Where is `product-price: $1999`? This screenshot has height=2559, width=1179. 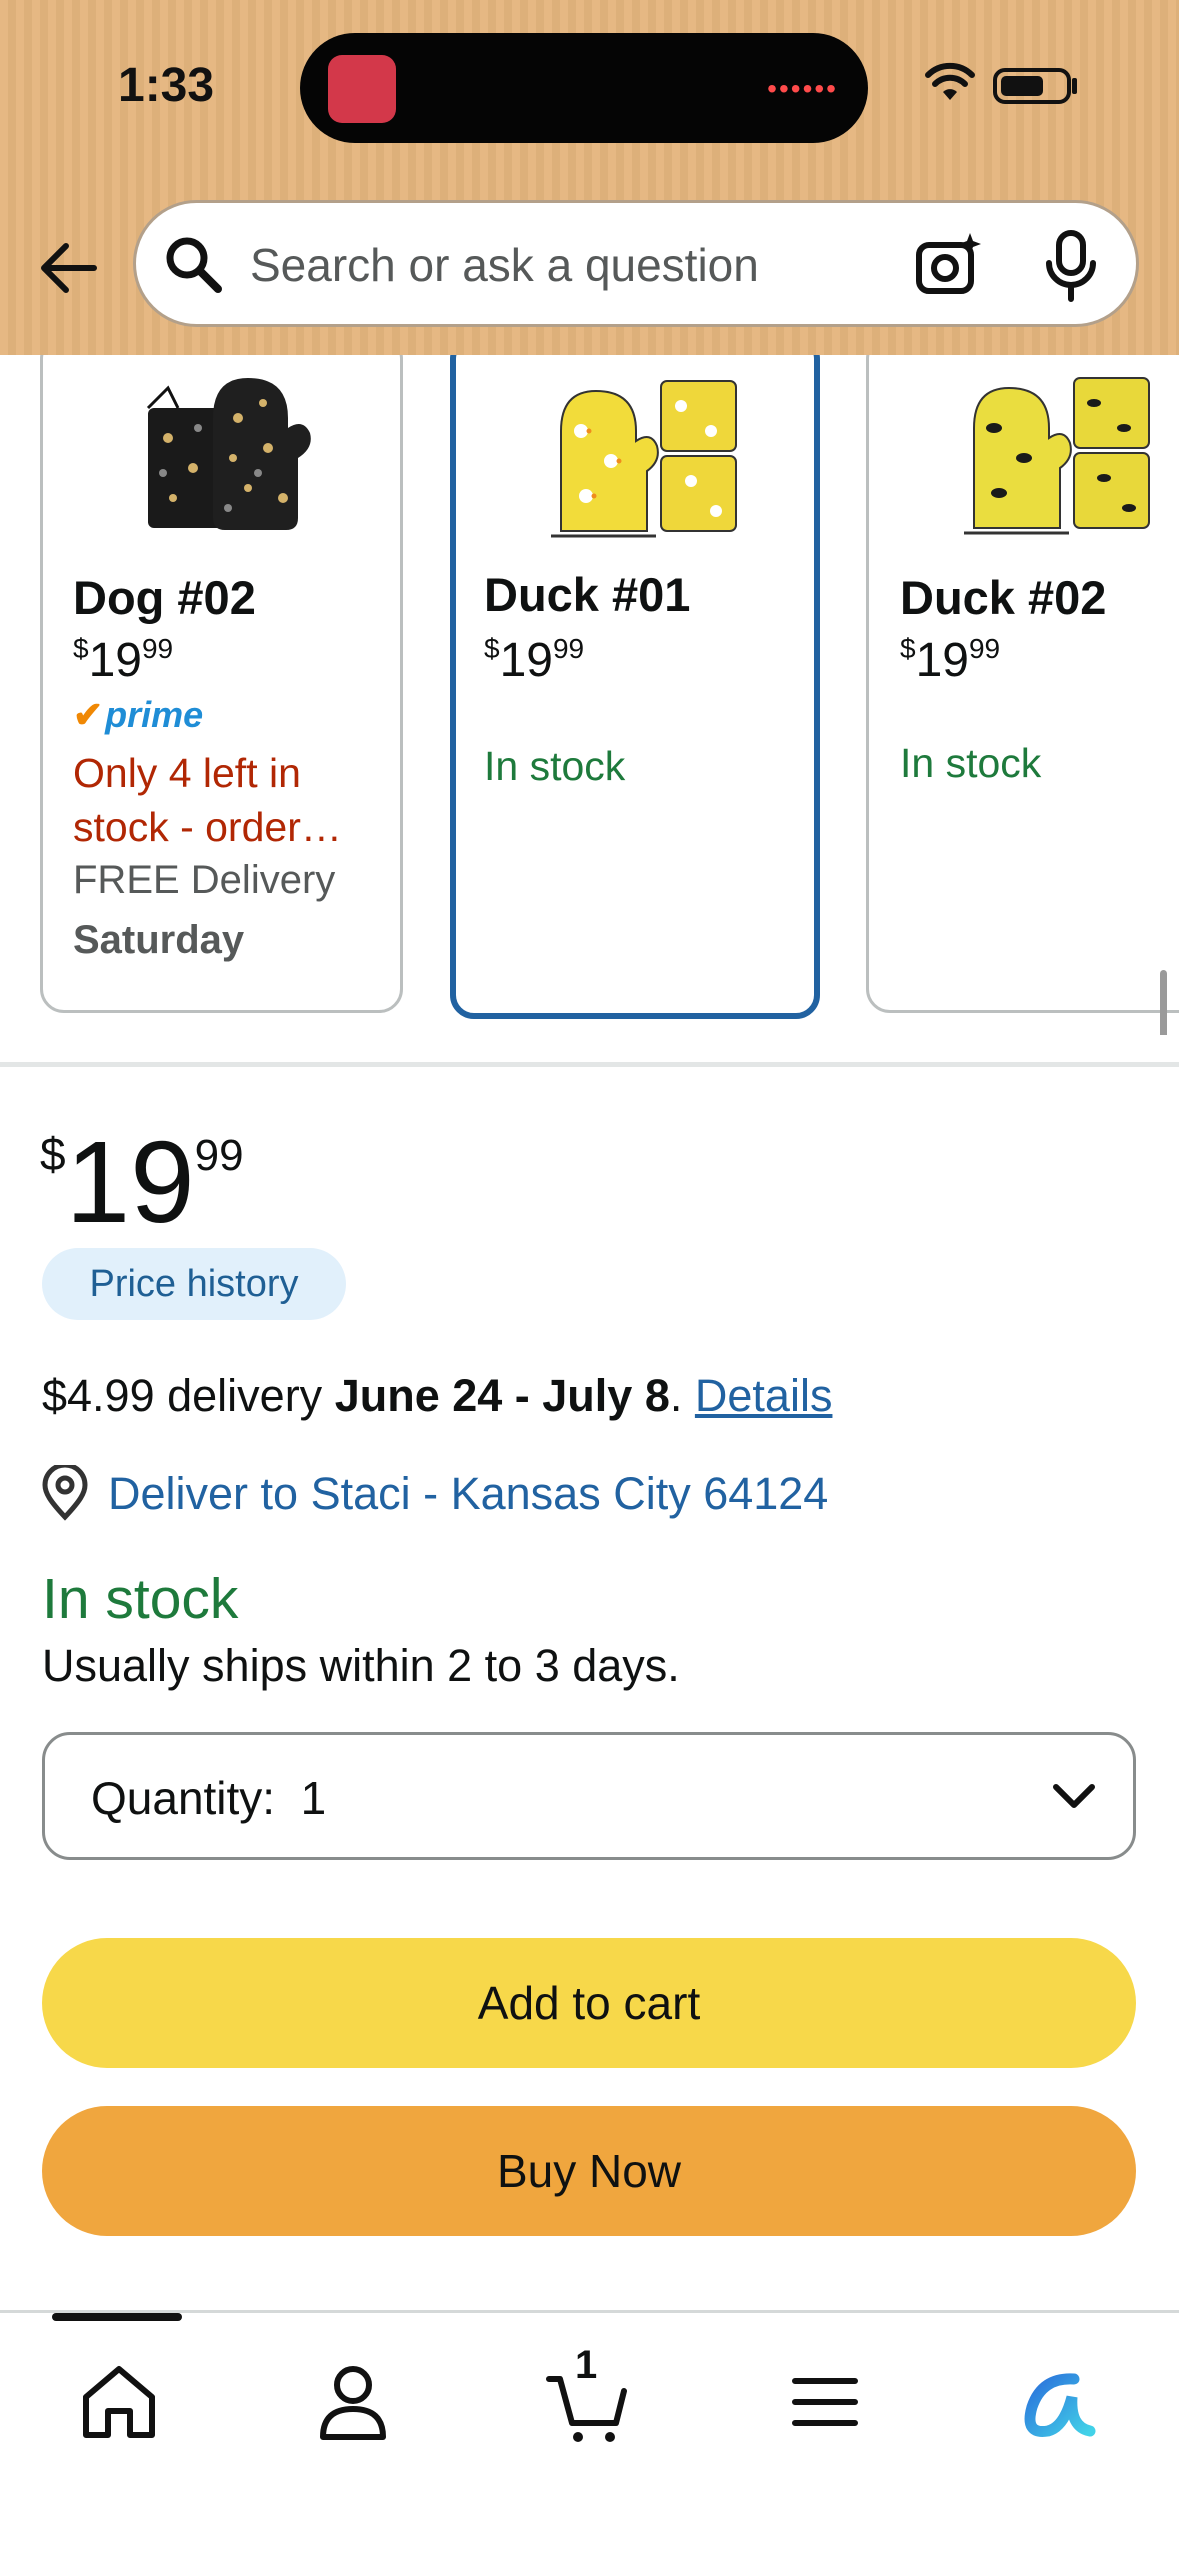 product-price: $1999 is located at coordinates (142, 1182).